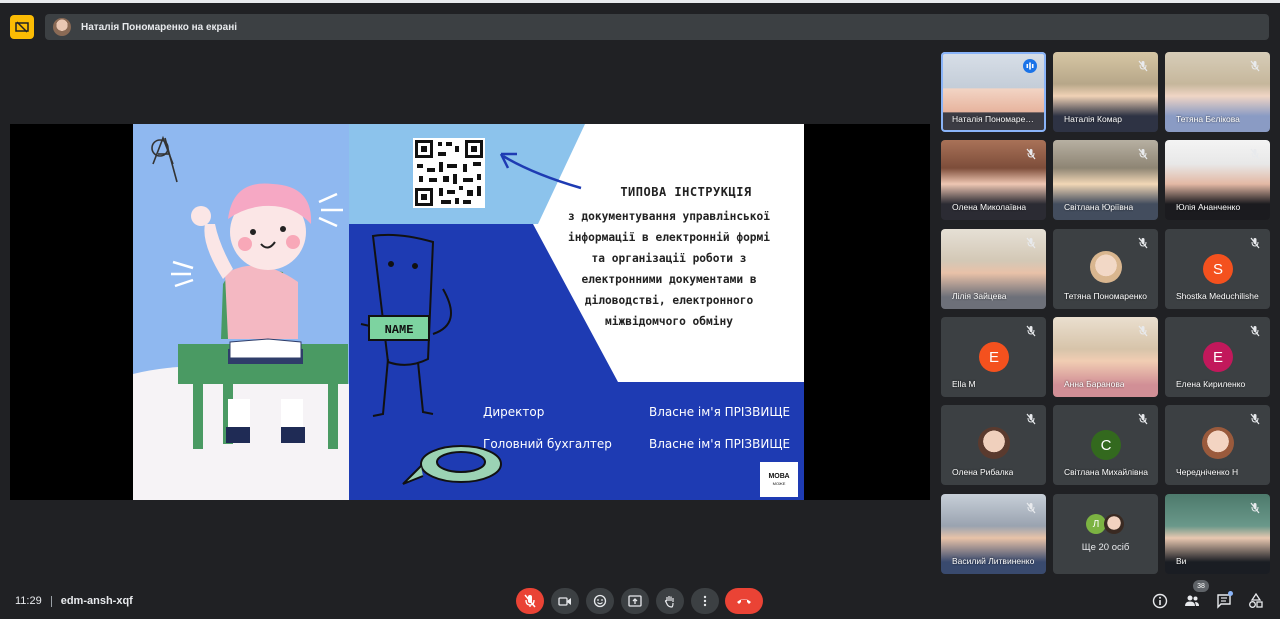  Describe the element at coordinates (989, 207) in the screenshot. I see `participant-name: Олена Миколаївна` at that location.